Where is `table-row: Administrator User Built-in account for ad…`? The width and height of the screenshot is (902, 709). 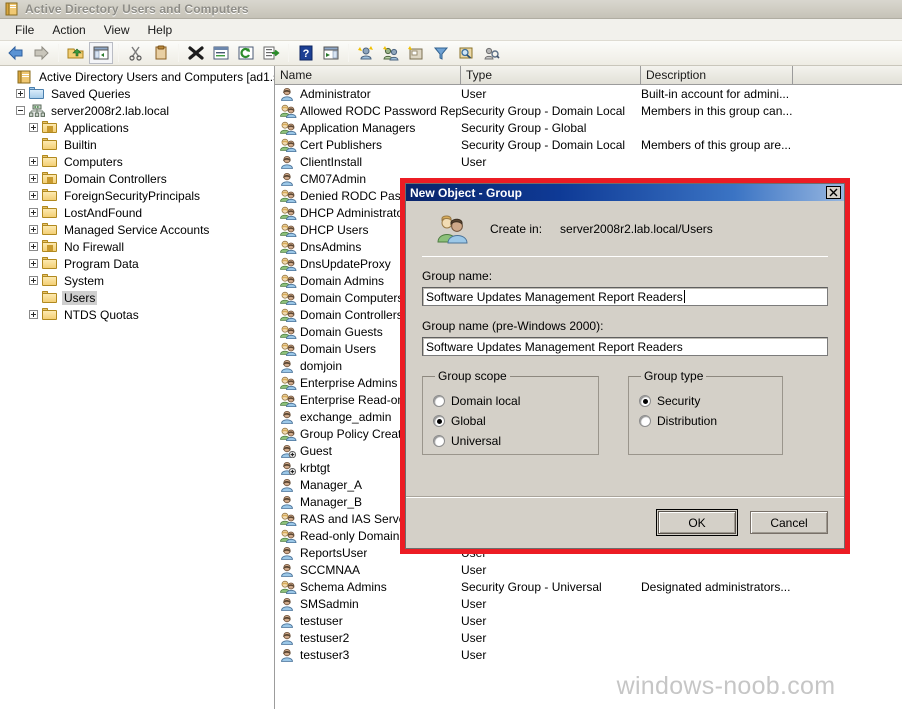
table-row: Administrator User Built-in account for ad… is located at coordinates (588, 93).